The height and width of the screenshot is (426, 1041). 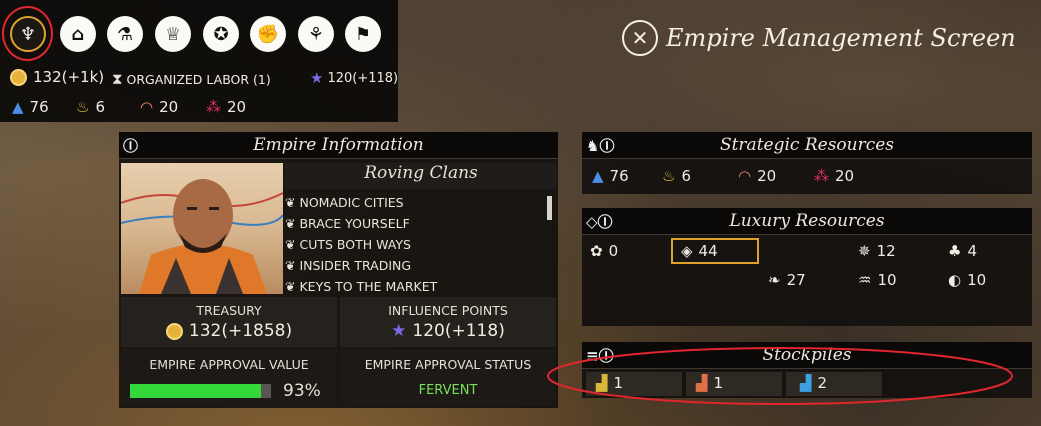 What do you see at coordinates (604, 251) in the screenshot?
I see `luxury-item-flower: ✿ 0` at bounding box center [604, 251].